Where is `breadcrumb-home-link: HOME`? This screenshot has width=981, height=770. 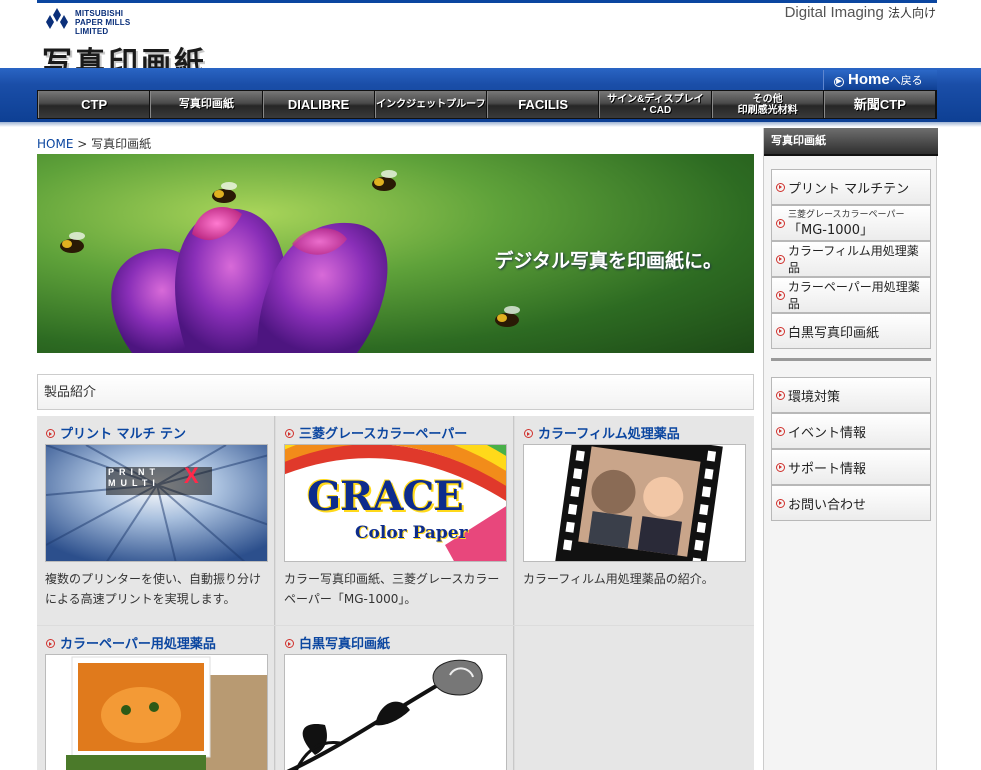
breadcrumb-home-link: HOME is located at coordinates (55, 144).